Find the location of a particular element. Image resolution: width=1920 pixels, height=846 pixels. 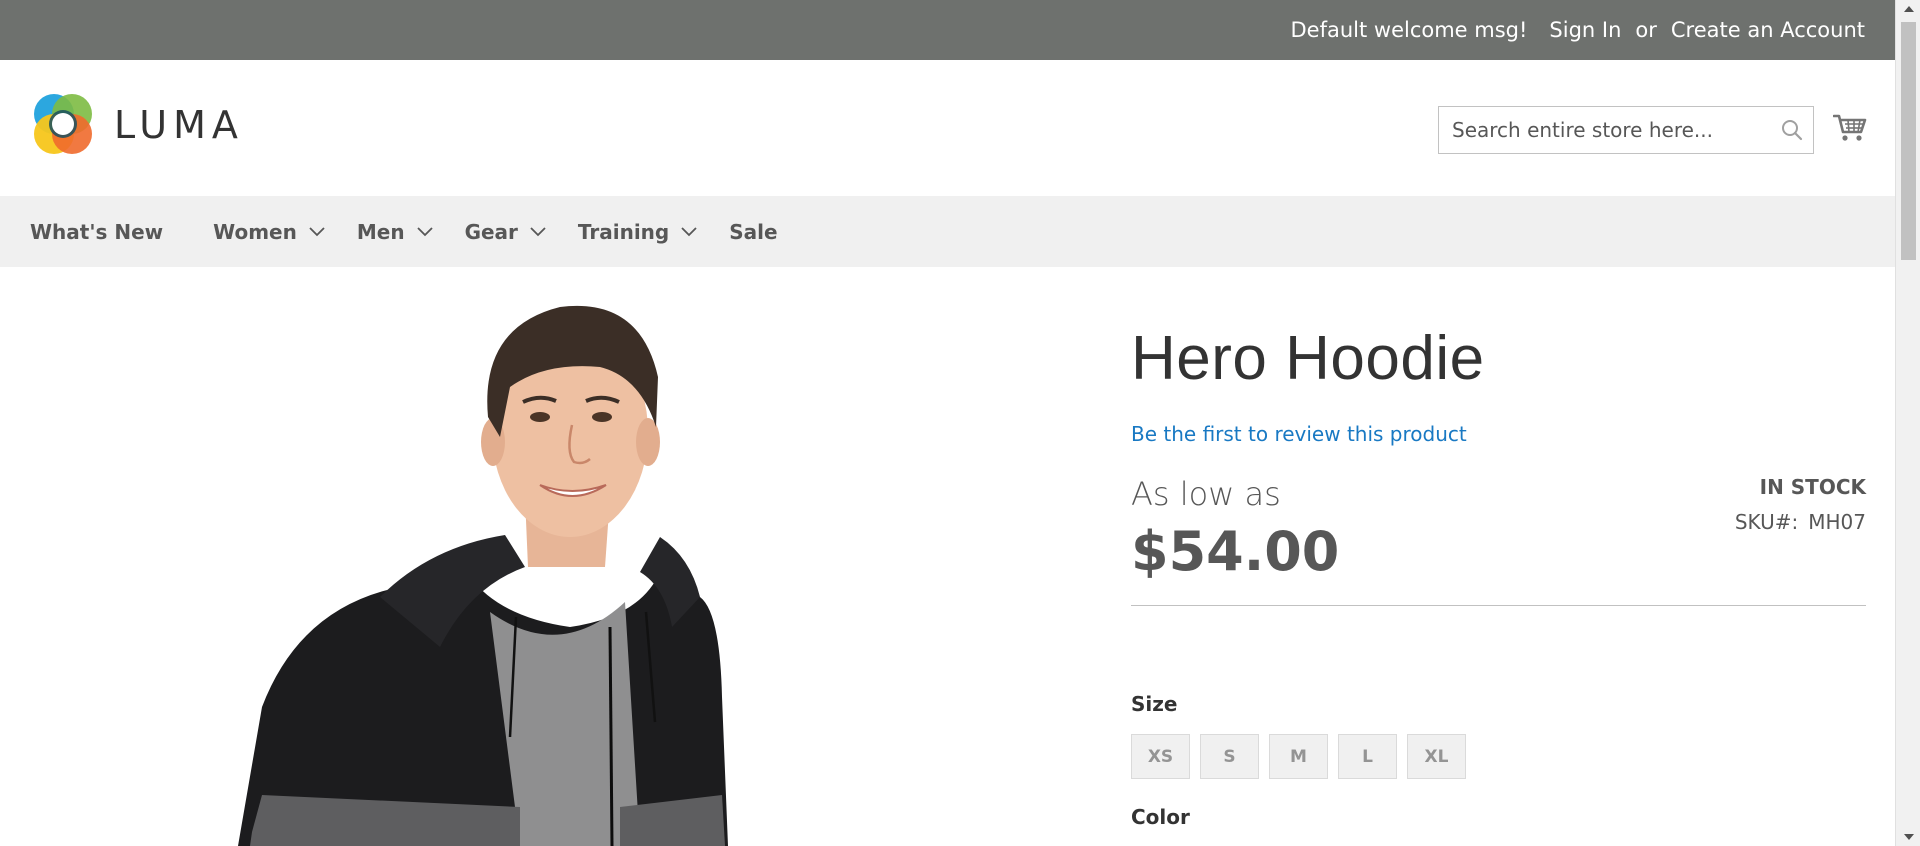

nav-item-women: Women is located at coordinates (269, 232).